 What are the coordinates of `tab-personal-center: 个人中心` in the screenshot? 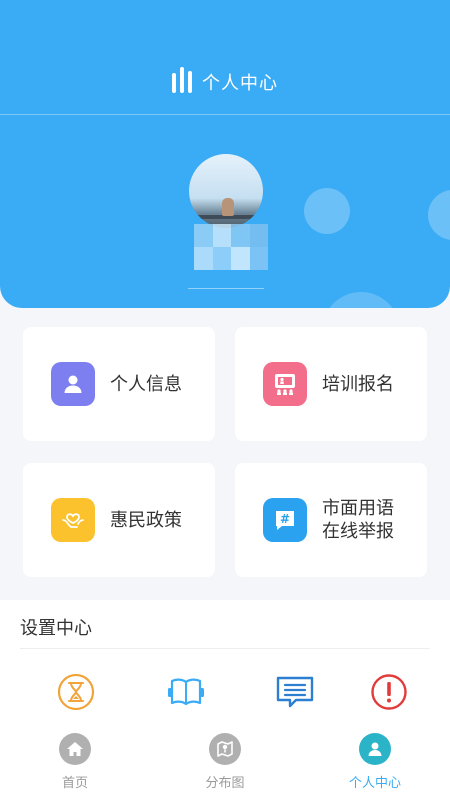 It's located at (375, 763).